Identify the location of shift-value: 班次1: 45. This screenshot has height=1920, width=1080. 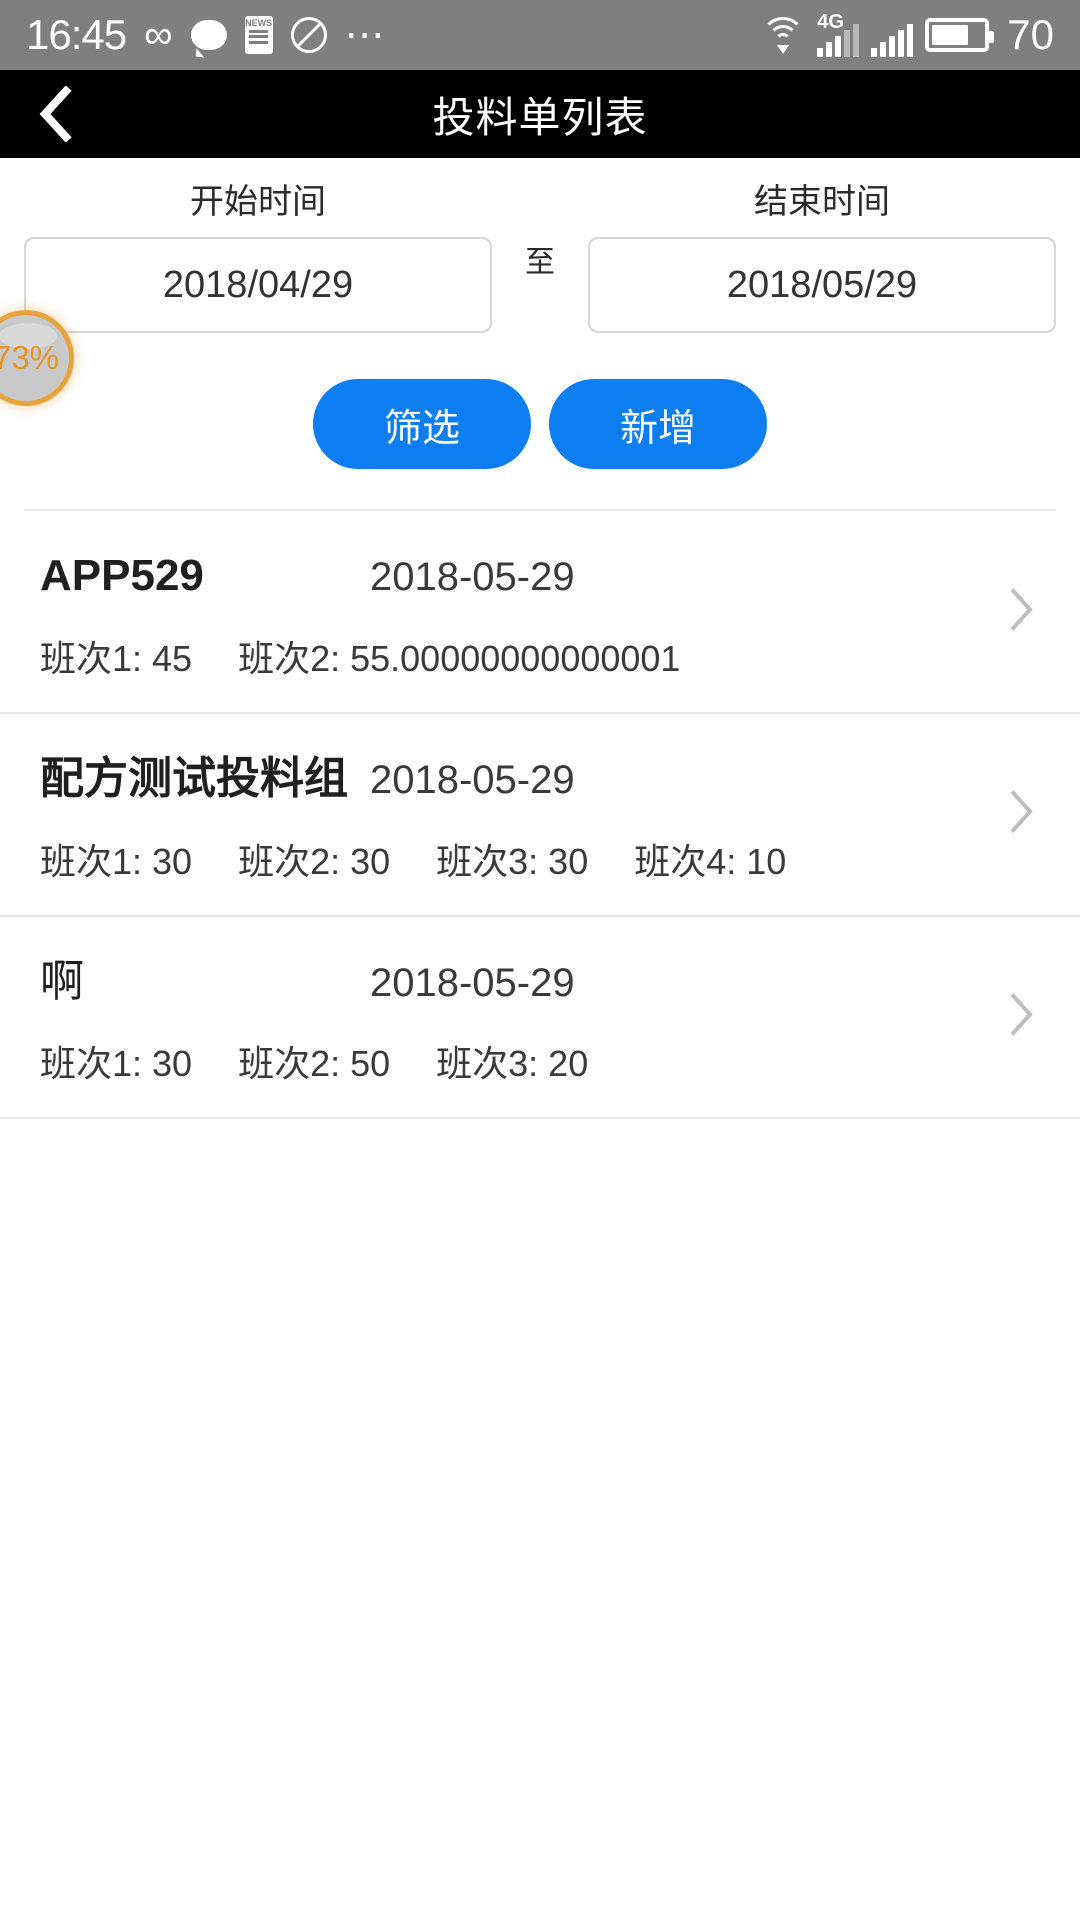
(116, 658).